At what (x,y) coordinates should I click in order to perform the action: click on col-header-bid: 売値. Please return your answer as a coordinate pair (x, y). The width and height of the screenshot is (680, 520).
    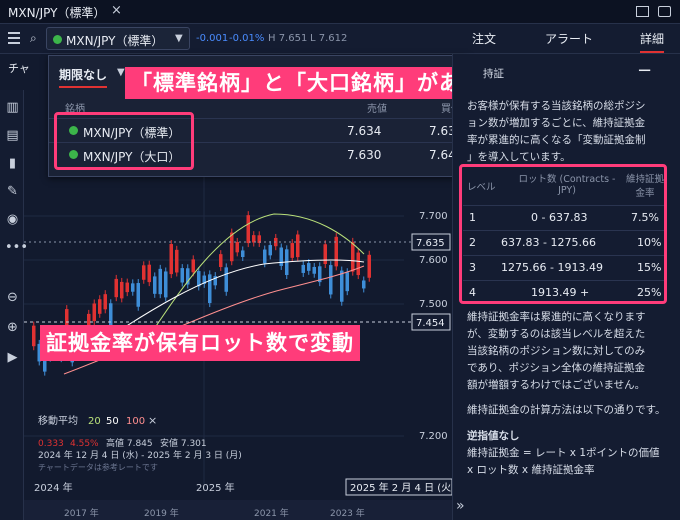
    Looking at the image, I should click on (377, 109).